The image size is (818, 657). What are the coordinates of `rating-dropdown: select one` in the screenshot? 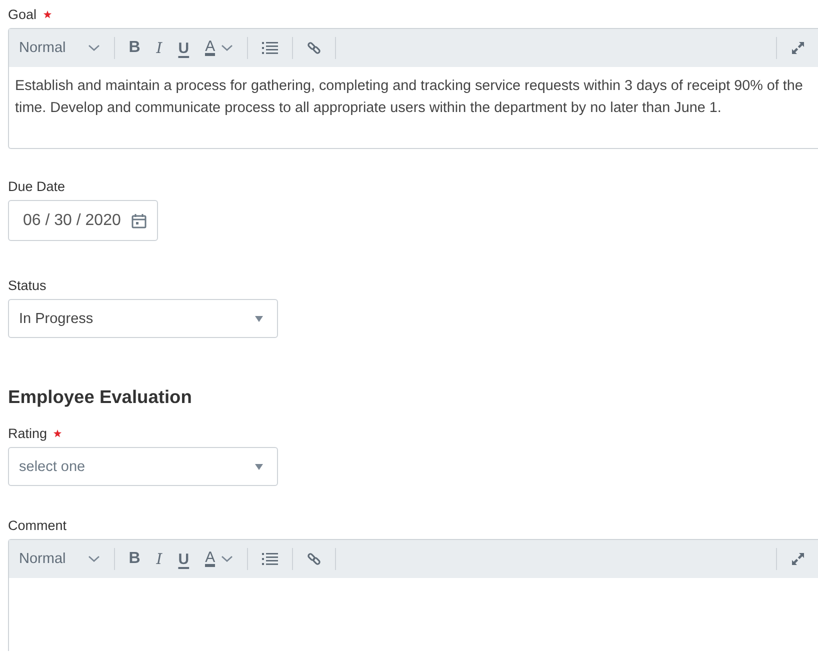 It's located at (143, 466).